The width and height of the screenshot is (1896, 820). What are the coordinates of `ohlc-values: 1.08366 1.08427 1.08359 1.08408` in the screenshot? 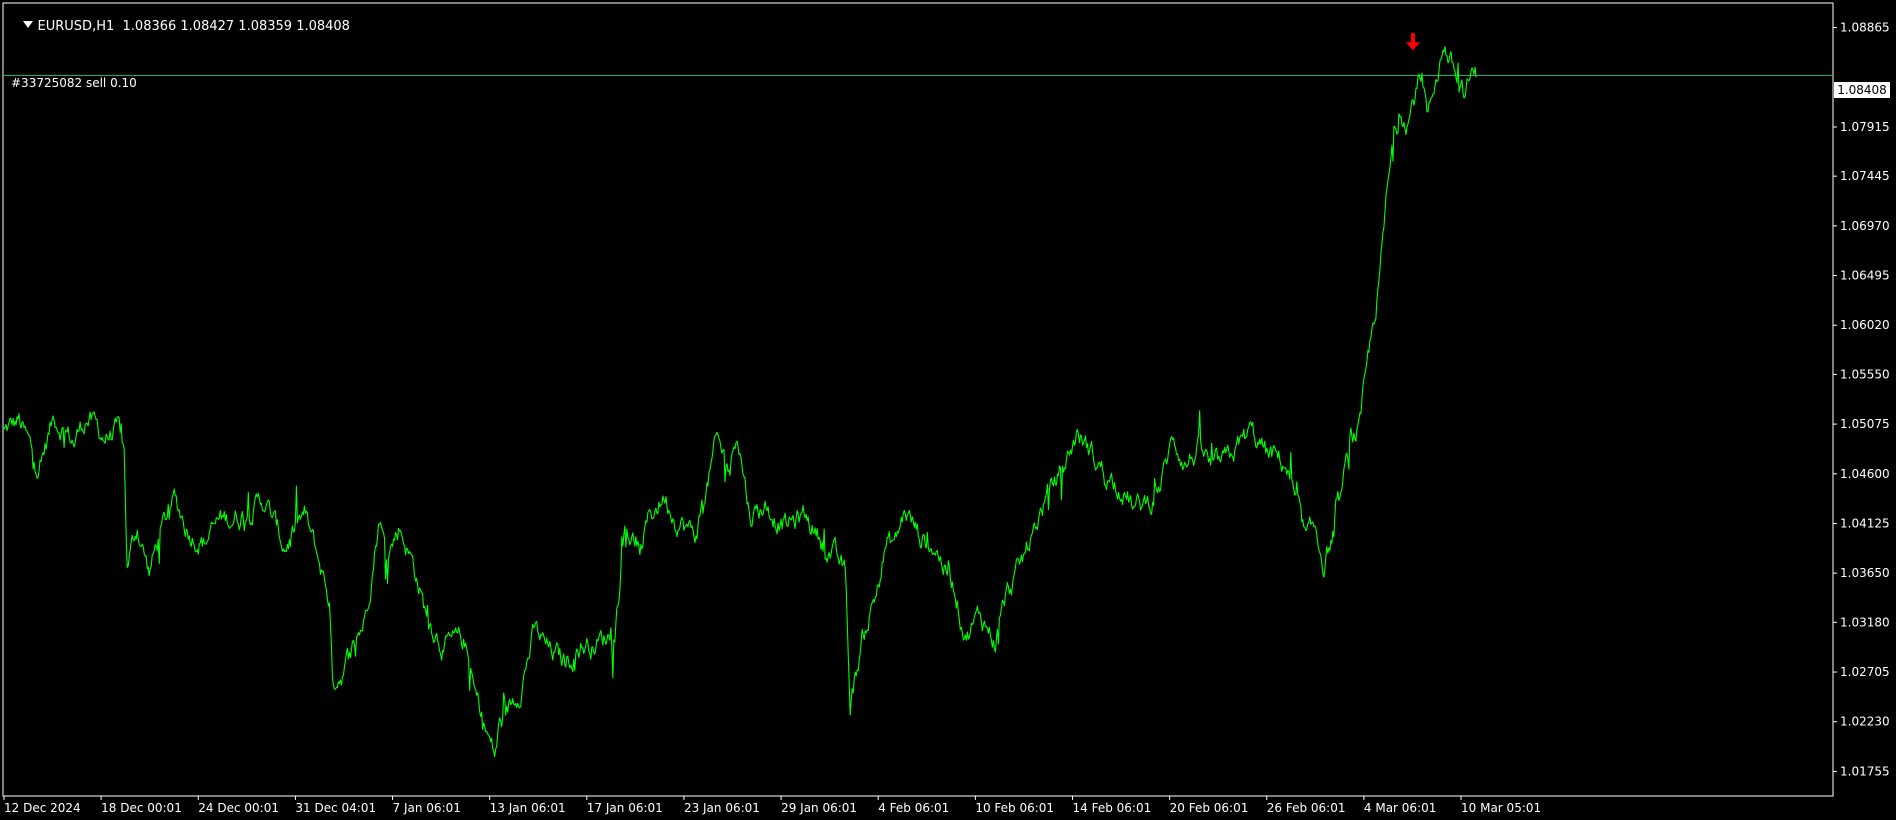 It's located at (236, 26).